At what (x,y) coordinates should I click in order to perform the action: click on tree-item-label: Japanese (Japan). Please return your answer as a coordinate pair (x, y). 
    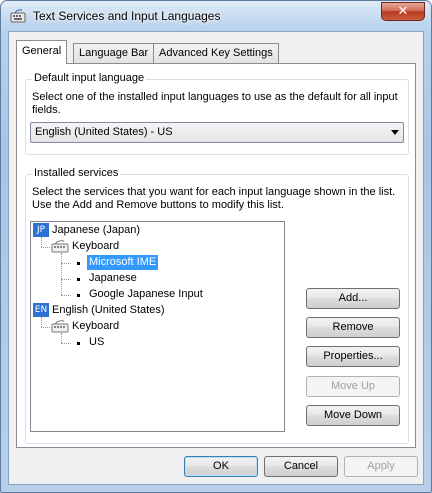
    Looking at the image, I should click on (96, 230).